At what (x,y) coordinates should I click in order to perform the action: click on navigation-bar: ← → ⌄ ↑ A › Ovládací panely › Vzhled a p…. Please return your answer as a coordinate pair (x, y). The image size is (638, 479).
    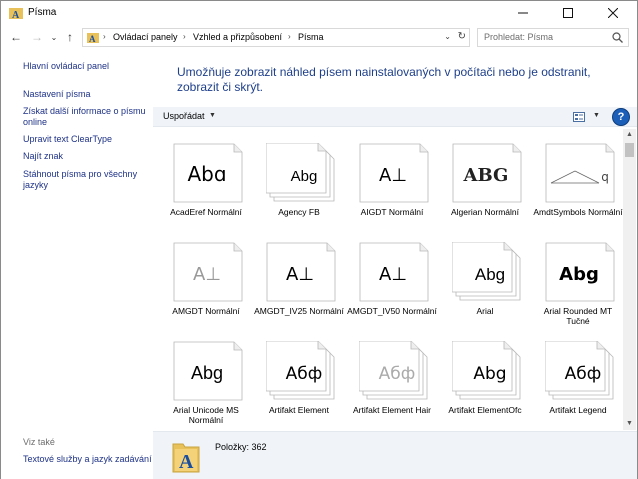
    Looking at the image, I should click on (319, 37).